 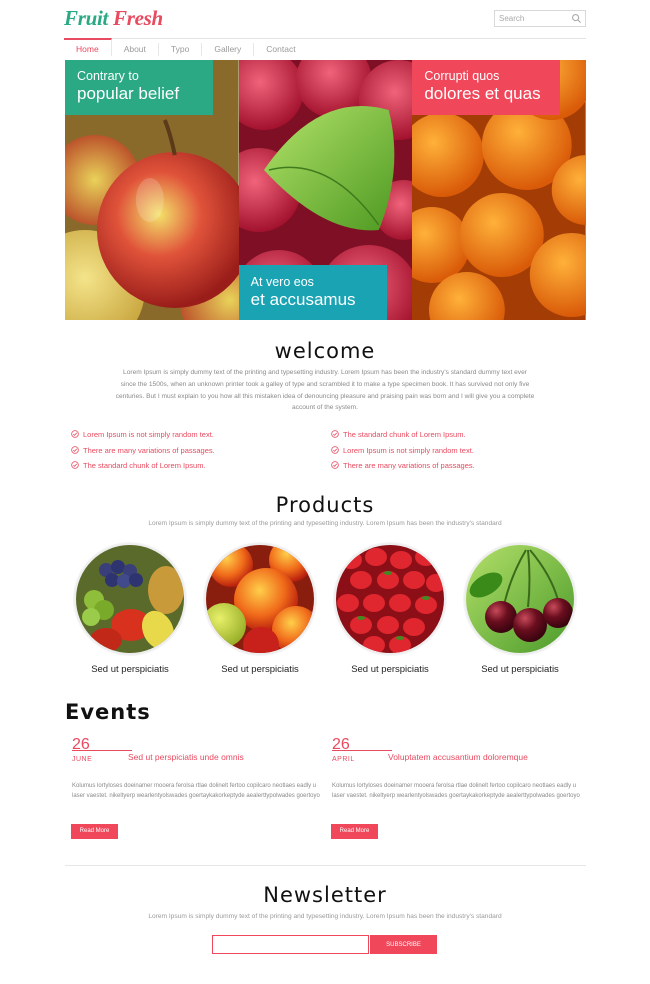 I want to click on hero-caption-2-line1: At vero eos, so click(x=282, y=282).